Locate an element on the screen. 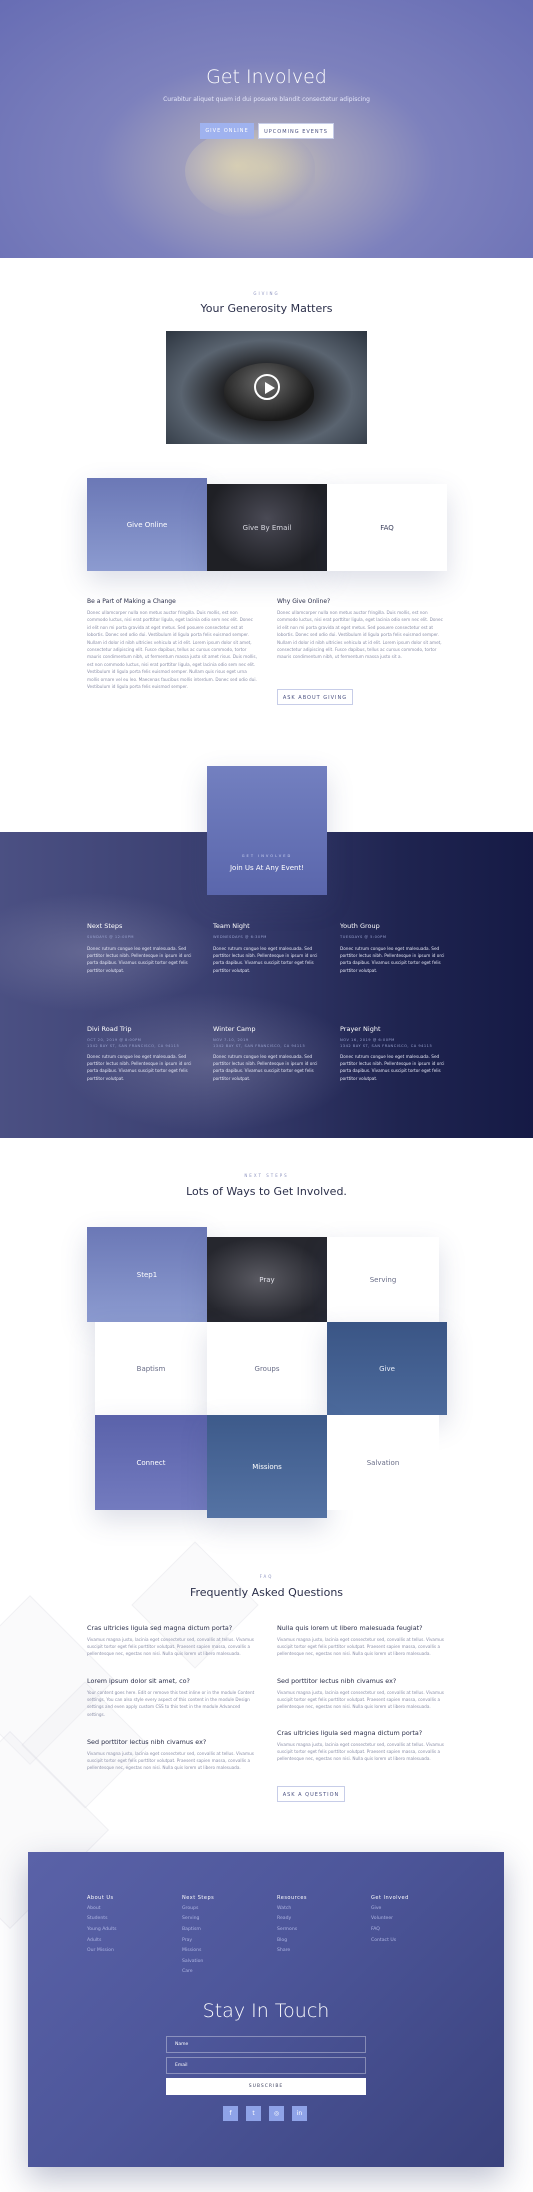 The image size is (533, 2192). event-title: Divi Road Trip is located at coordinates (109, 1029).